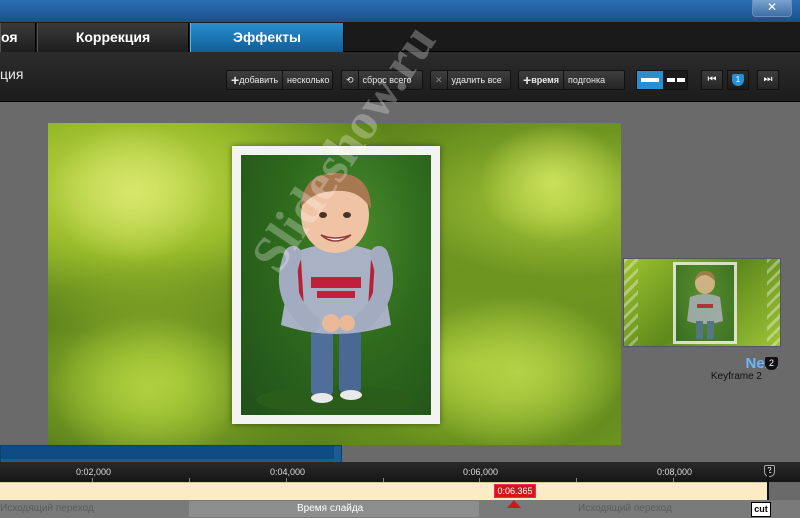  I want to click on keyframe-track, so click(384, 491).